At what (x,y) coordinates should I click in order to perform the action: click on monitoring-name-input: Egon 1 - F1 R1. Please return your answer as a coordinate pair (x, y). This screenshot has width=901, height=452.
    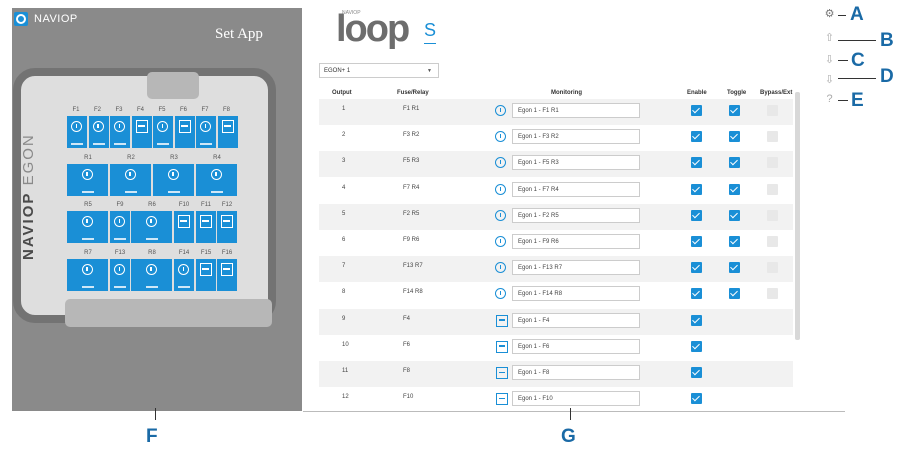
    Looking at the image, I should click on (576, 110).